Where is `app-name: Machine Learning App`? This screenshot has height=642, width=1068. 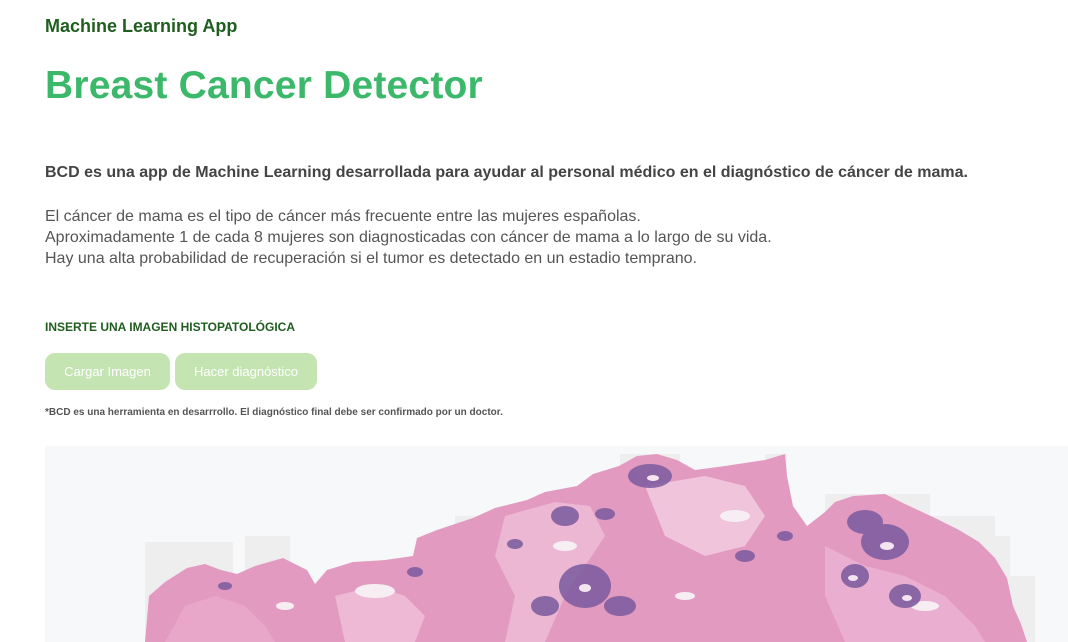
app-name: Machine Learning App is located at coordinates (141, 26).